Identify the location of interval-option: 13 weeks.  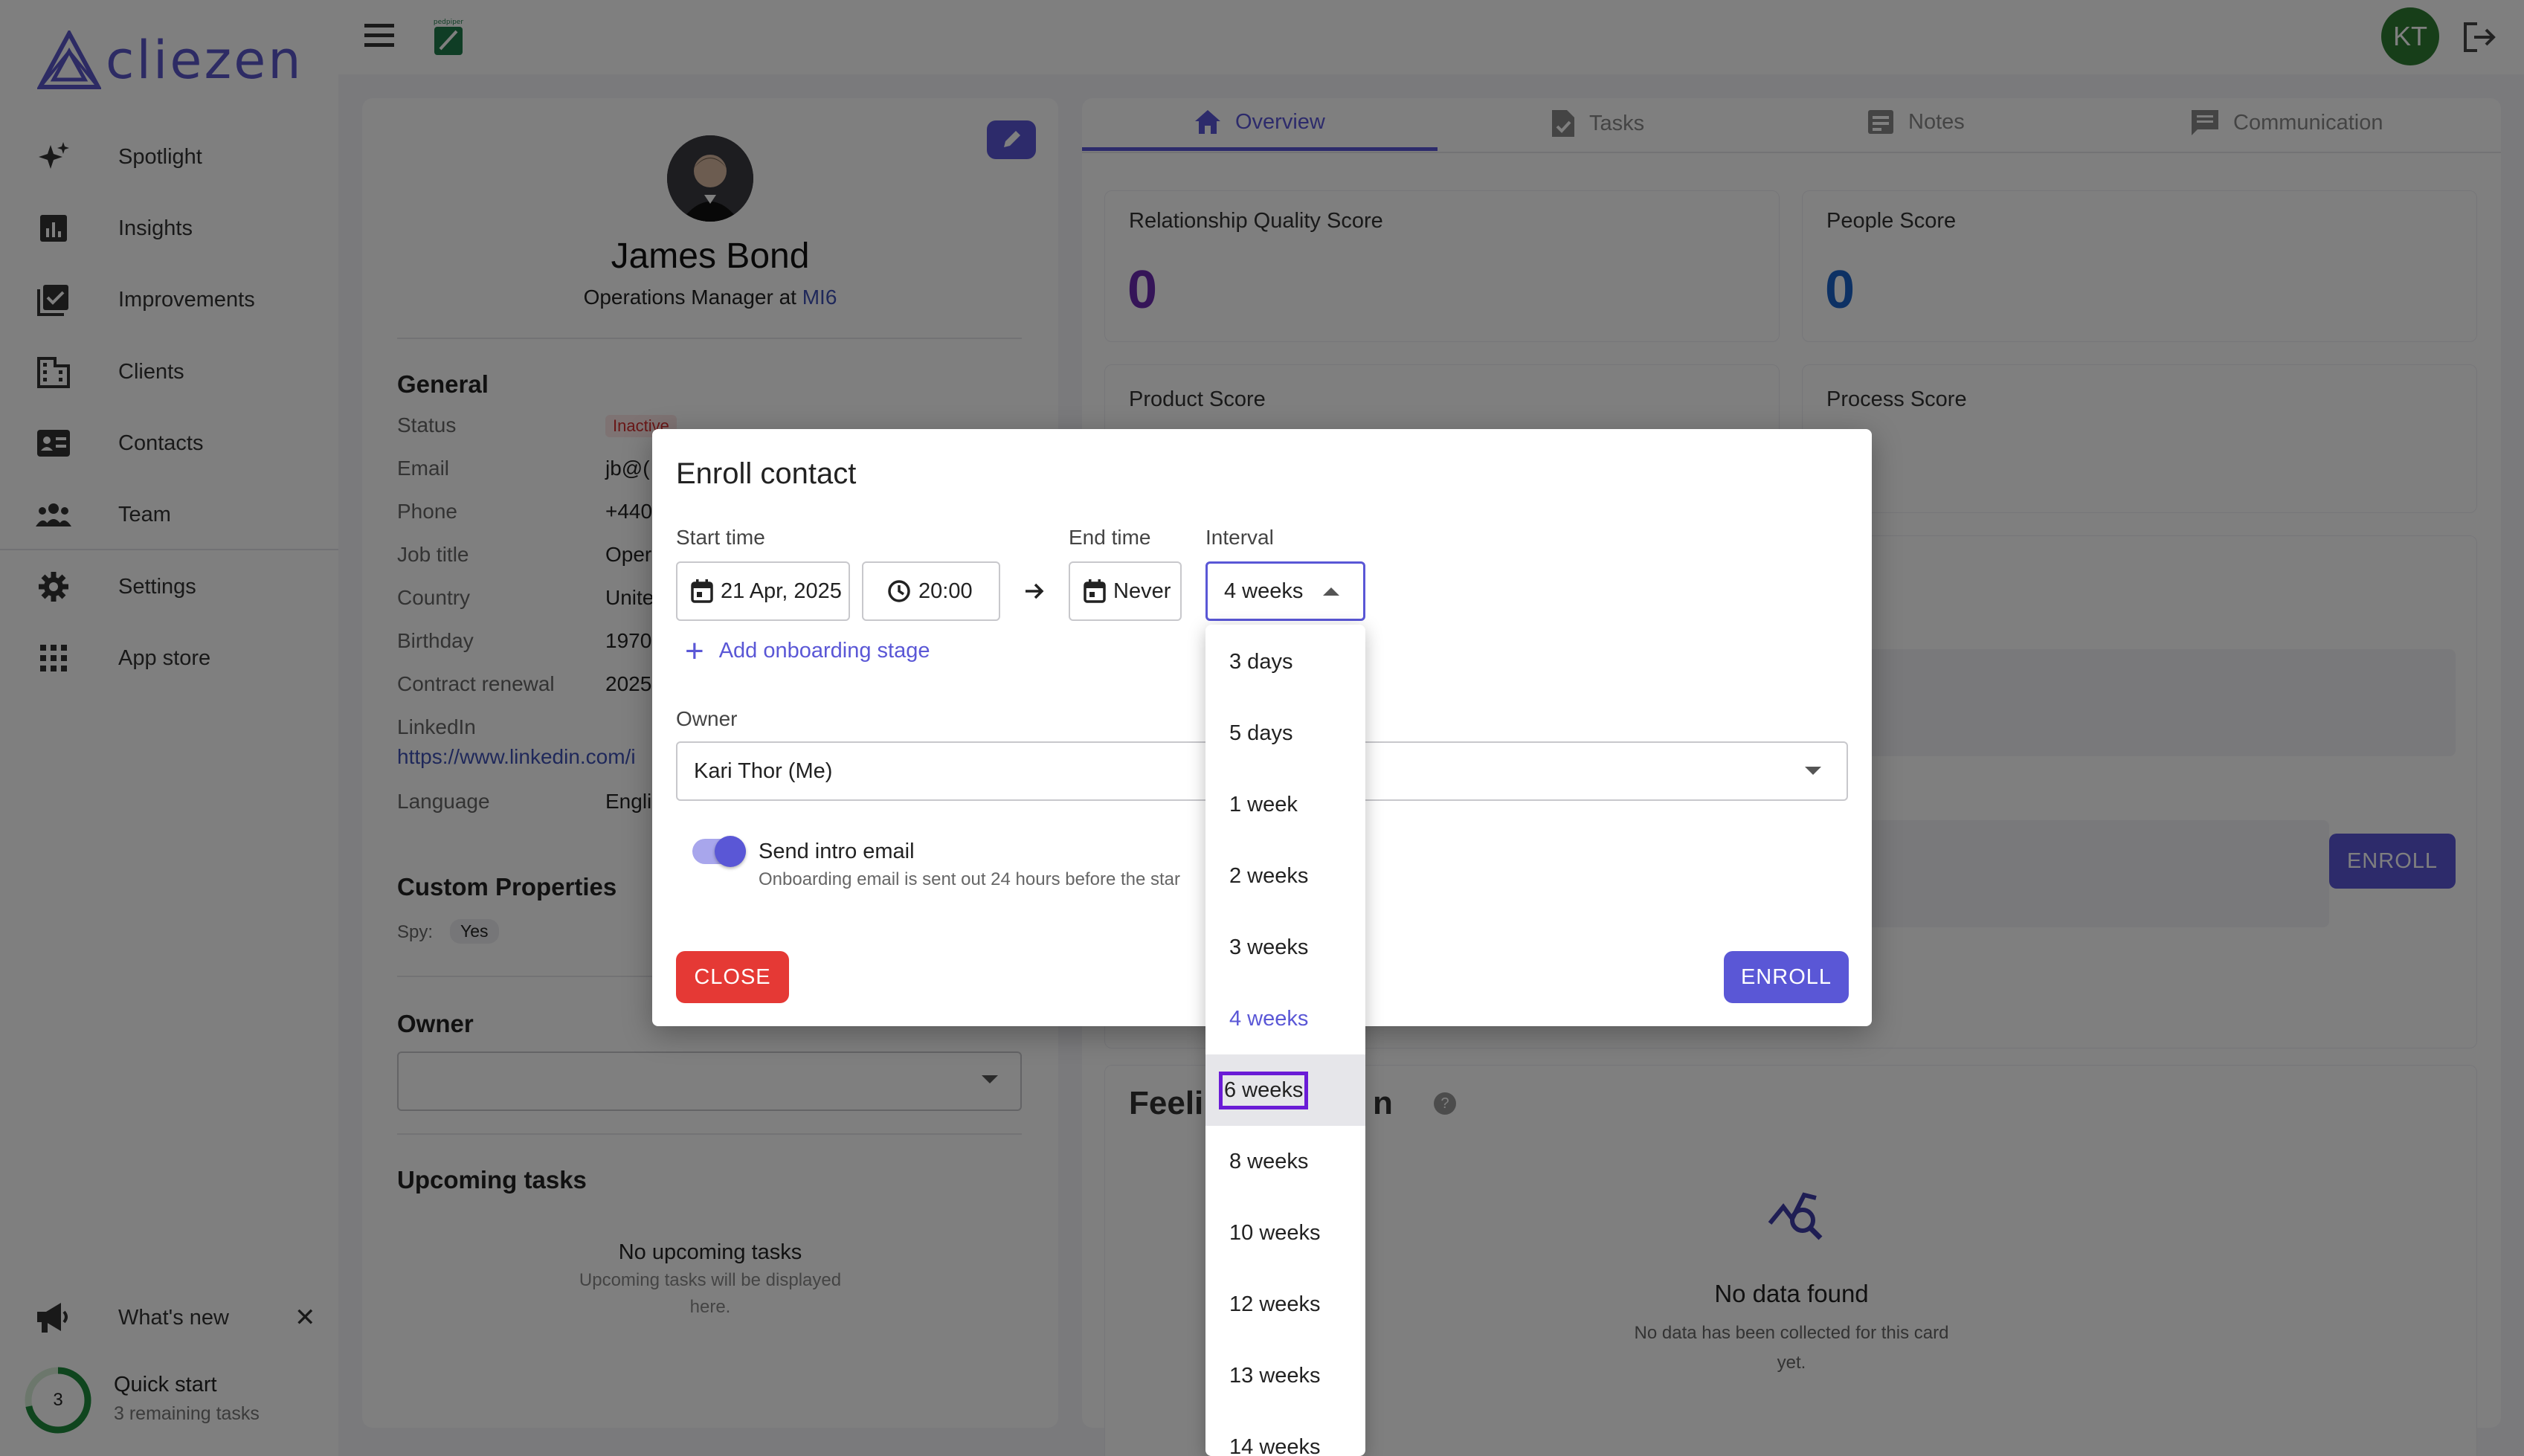
(1285, 1375).